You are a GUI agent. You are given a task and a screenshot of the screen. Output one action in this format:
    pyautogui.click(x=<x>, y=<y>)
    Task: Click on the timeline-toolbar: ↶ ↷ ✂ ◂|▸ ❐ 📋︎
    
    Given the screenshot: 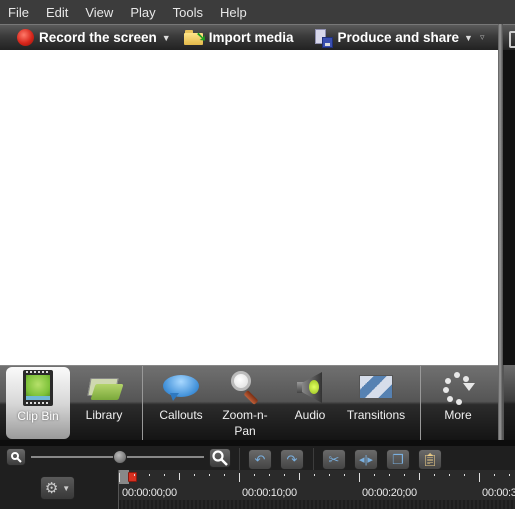 What is the action you would take?
    pyautogui.click(x=257, y=456)
    